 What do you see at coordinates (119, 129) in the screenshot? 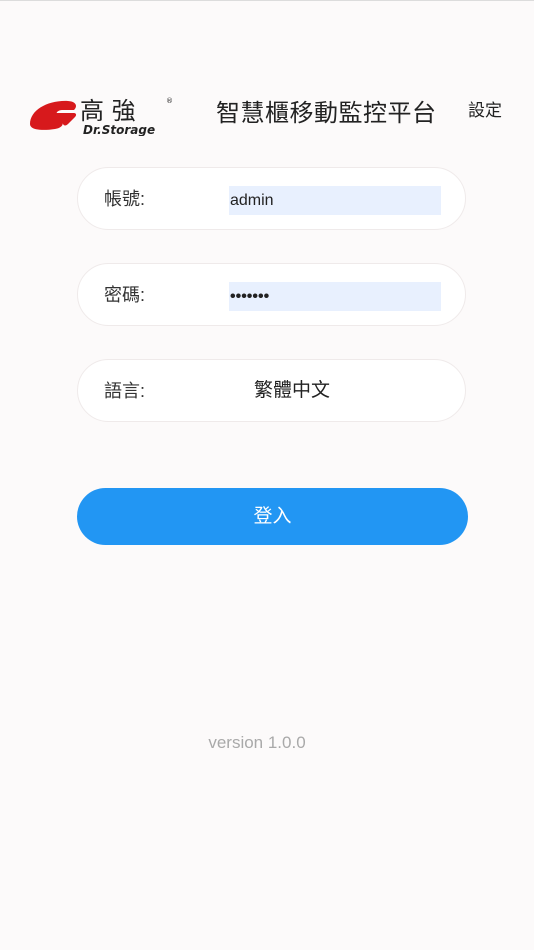
I see `brand-english-text: Dr.Storage` at bounding box center [119, 129].